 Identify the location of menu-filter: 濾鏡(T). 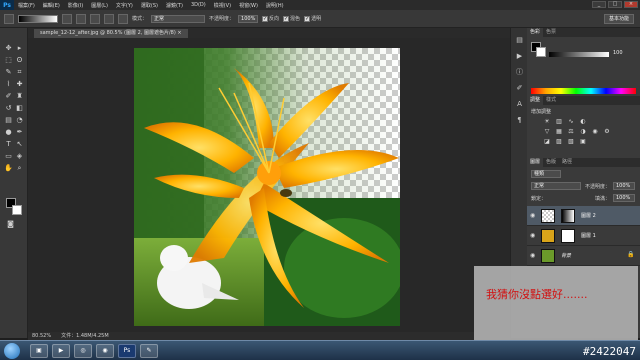
(174, 5).